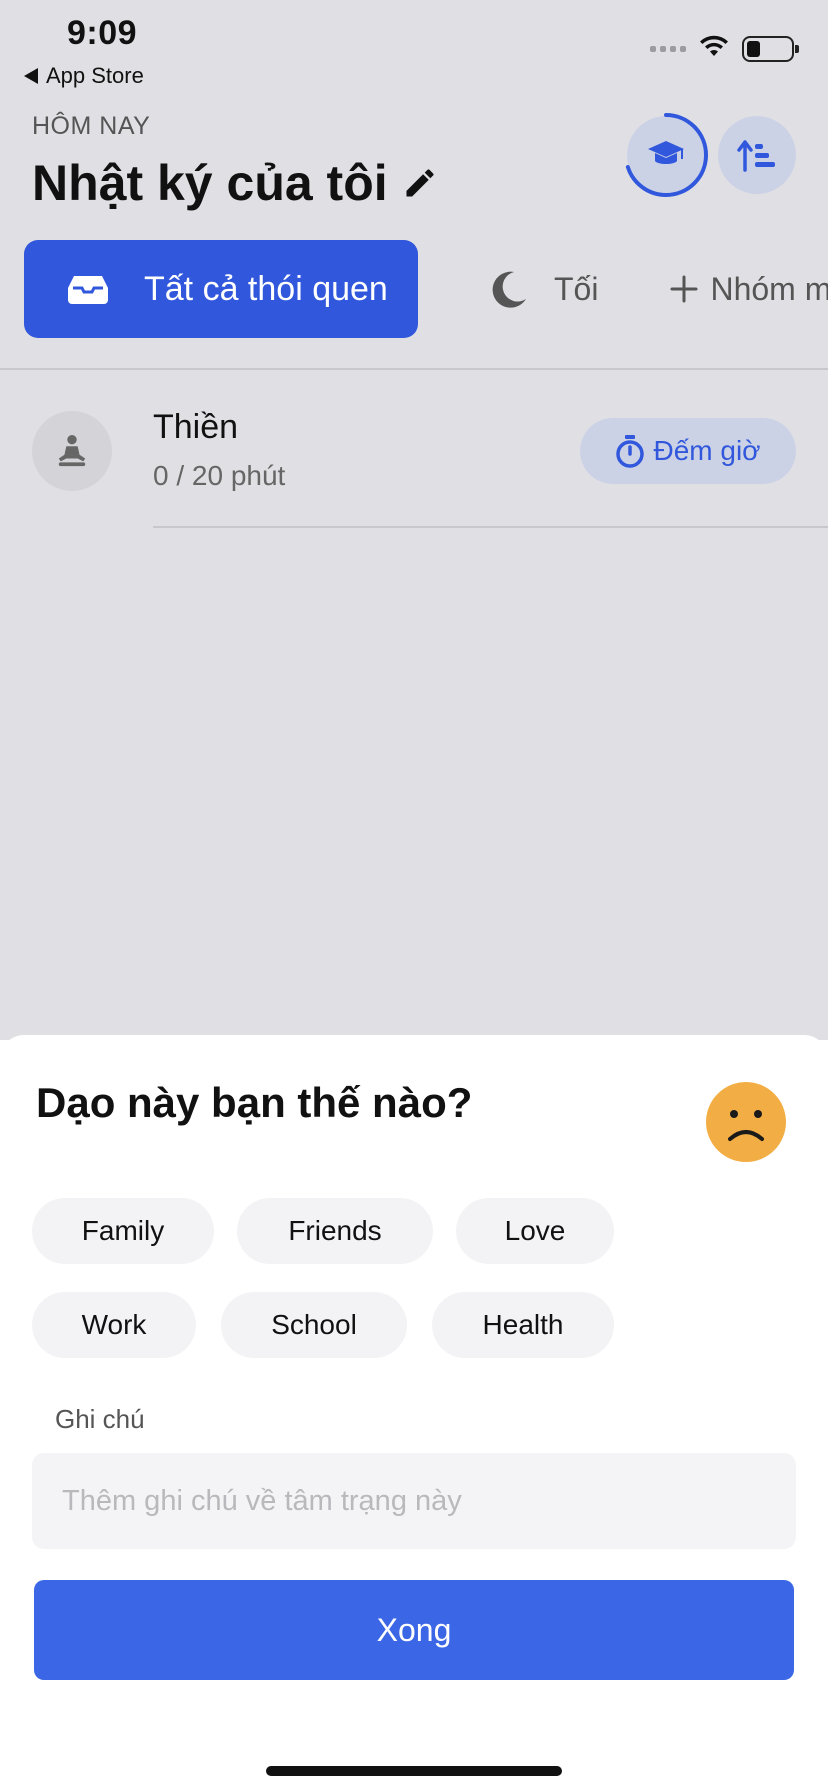 Image resolution: width=828 pixels, height=1792 pixels. I want to click on tag-chip-love: Love, so click(535, 1231).